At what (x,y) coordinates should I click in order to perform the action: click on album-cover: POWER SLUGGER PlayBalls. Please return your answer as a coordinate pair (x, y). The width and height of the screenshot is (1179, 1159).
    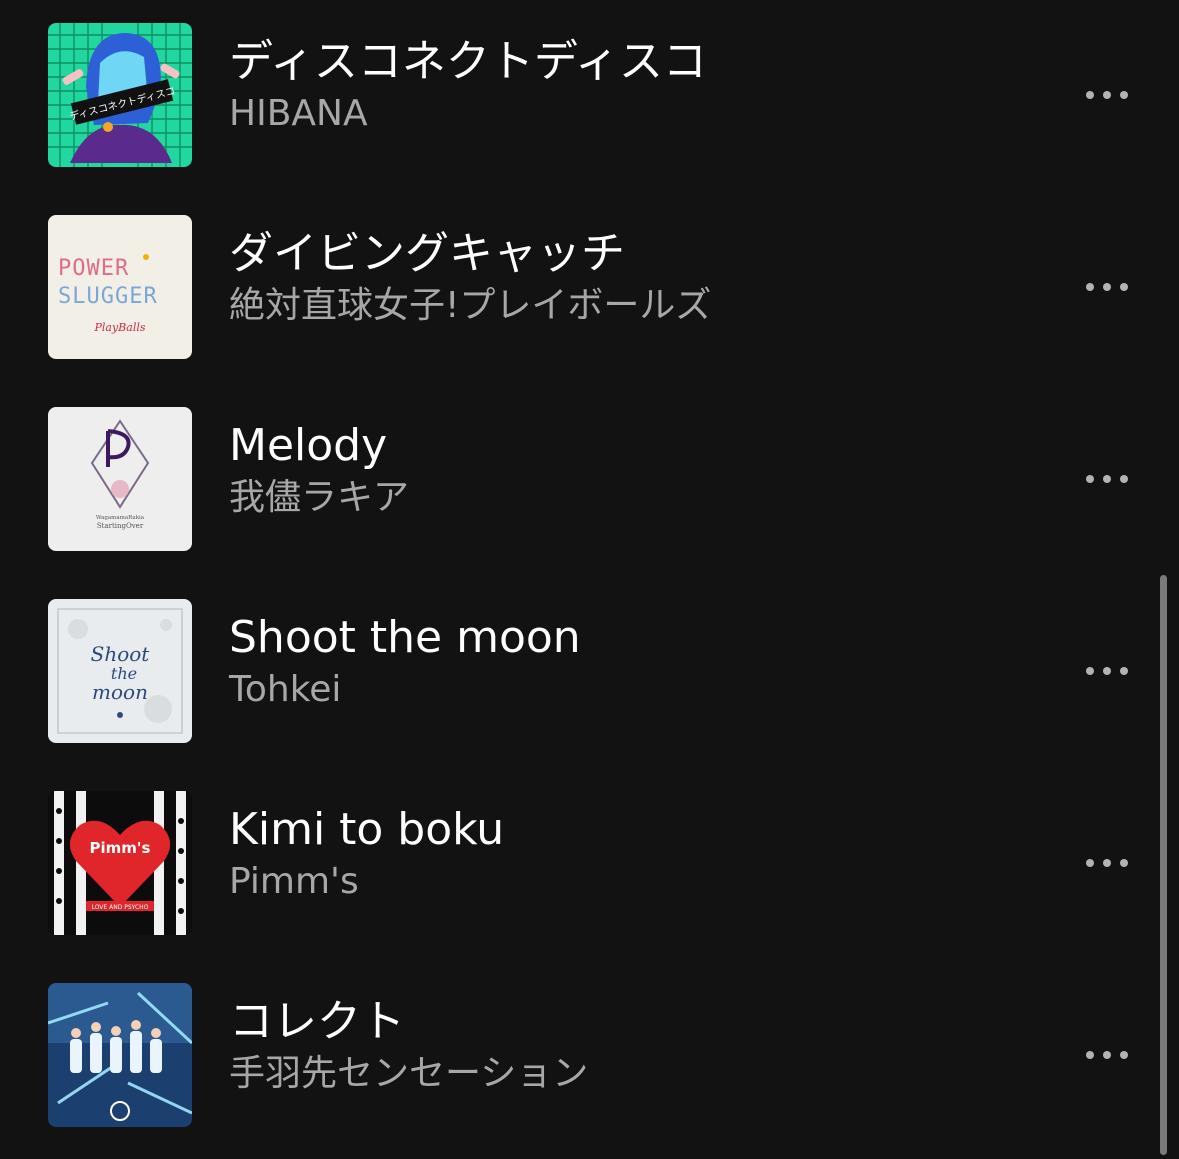
    Looking at the image, I should click on (120, 287).